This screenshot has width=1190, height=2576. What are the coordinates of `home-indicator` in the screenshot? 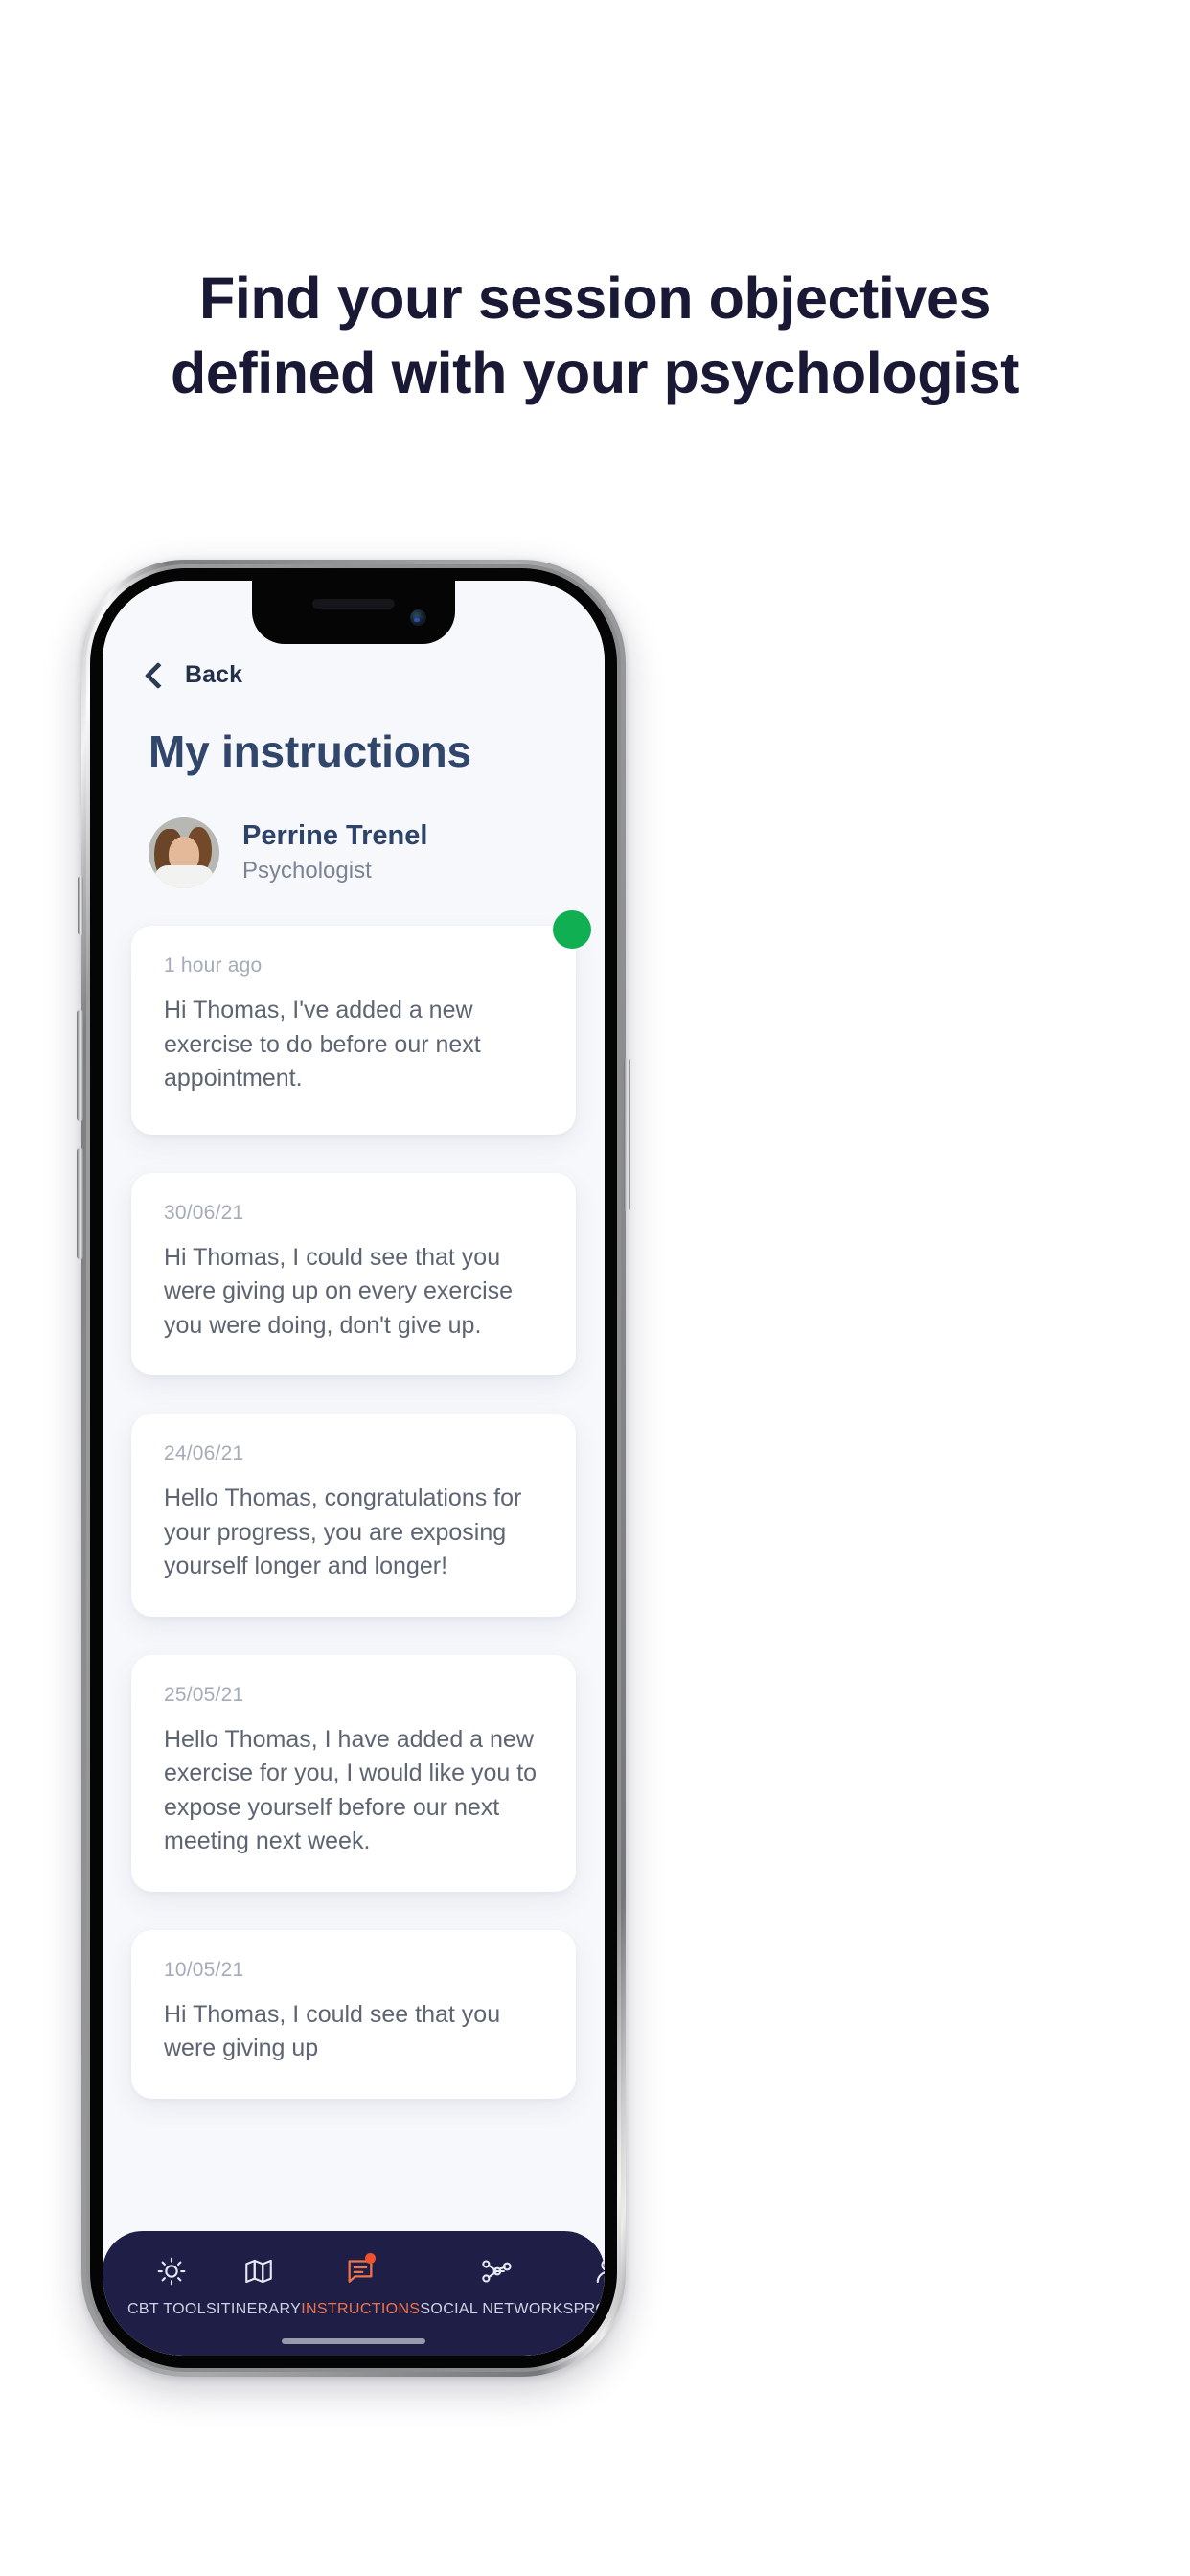 It's located at (354, 2341).